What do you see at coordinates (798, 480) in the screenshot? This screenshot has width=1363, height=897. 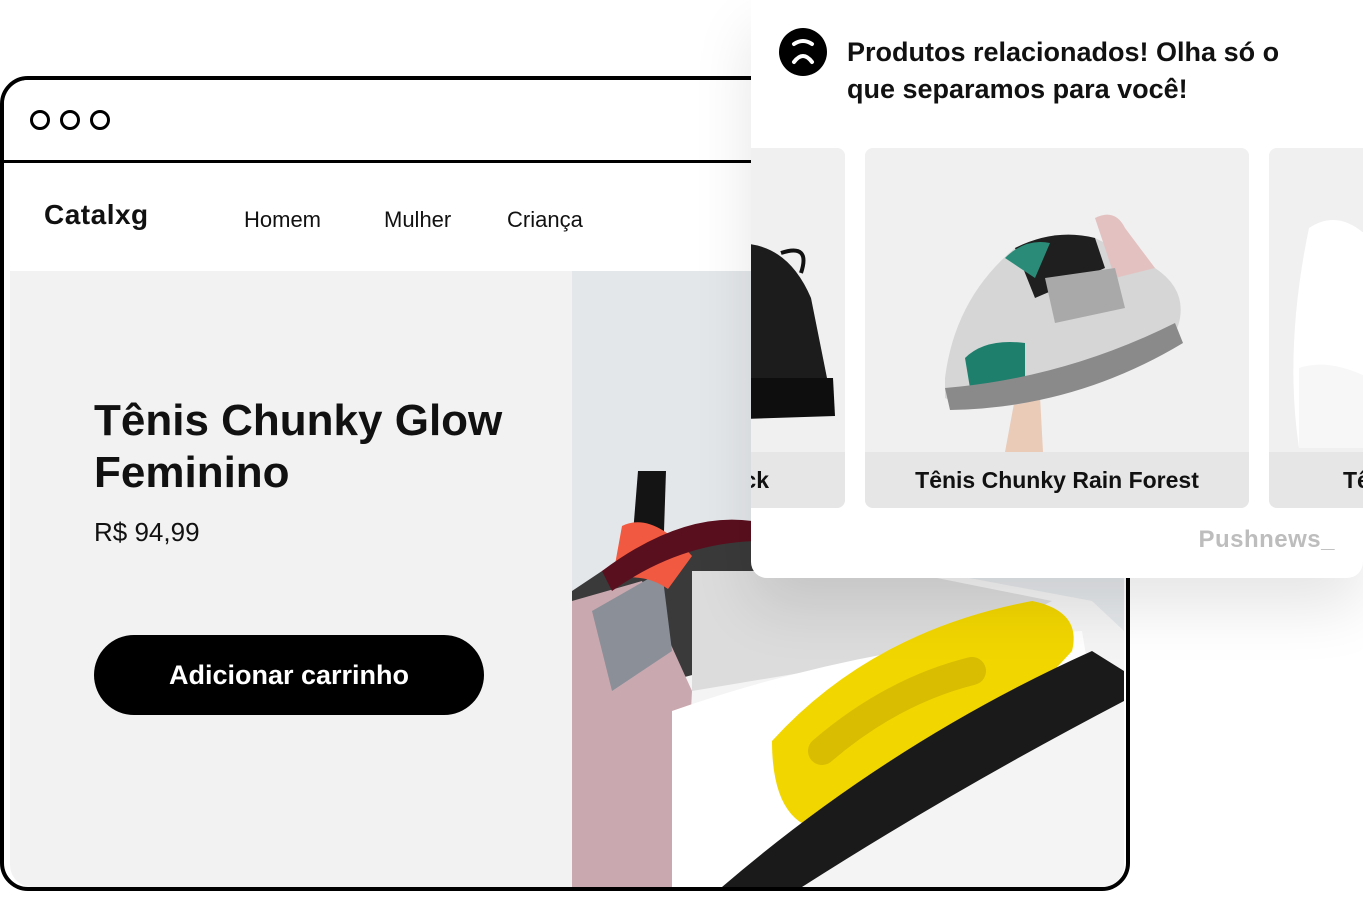 I see `product-card-label: ck` at bounding box center [798, 480].